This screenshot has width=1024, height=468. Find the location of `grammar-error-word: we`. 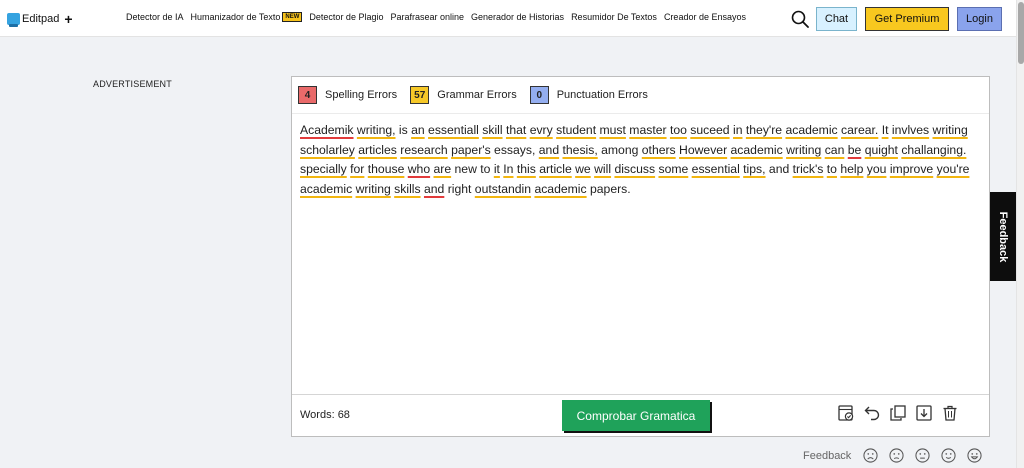

grammar-error-word: we is located at coordinates (583, 169).